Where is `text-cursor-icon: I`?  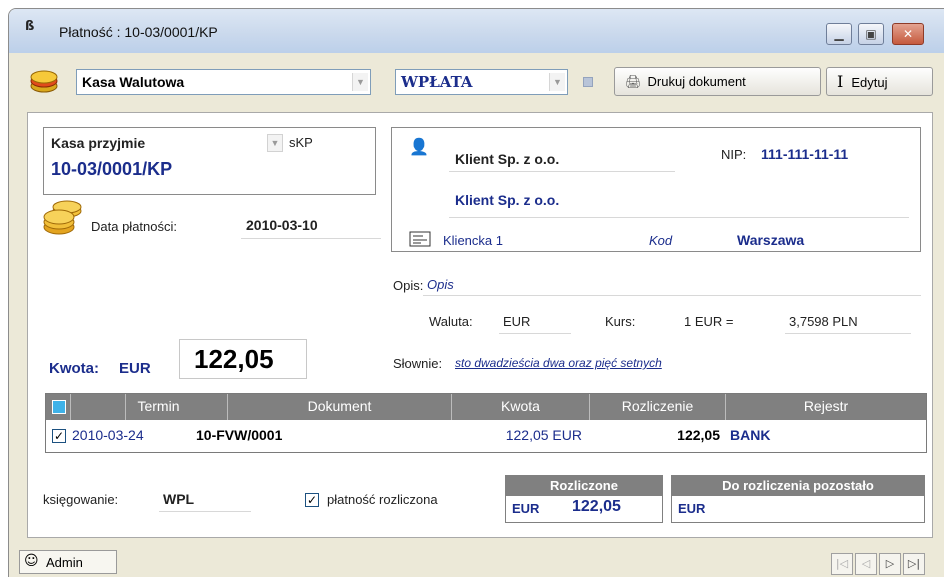
text-cursor-icon: I is located at coordinates (840, 81).